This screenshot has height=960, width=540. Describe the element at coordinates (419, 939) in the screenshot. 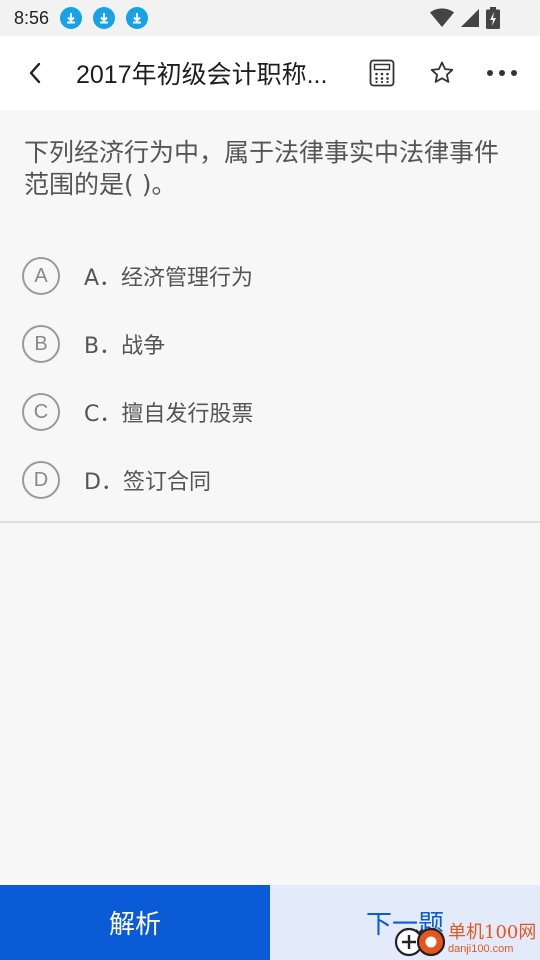

I see `watermark-logo` at that location.